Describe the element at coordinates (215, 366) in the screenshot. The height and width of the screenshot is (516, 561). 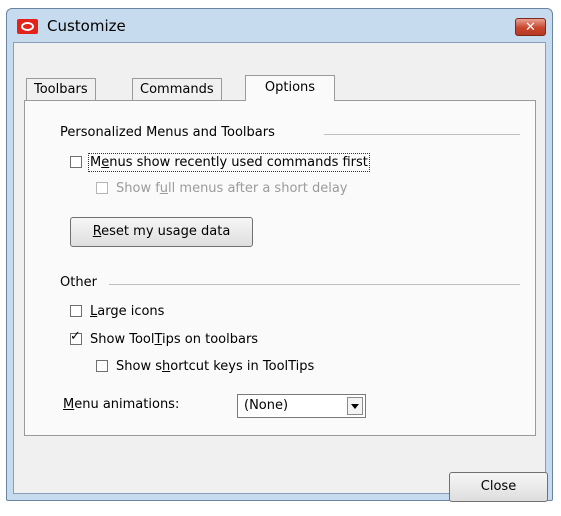
I see `shortcut-keys-label: Show shortcut keys in ToolTips` at that location.